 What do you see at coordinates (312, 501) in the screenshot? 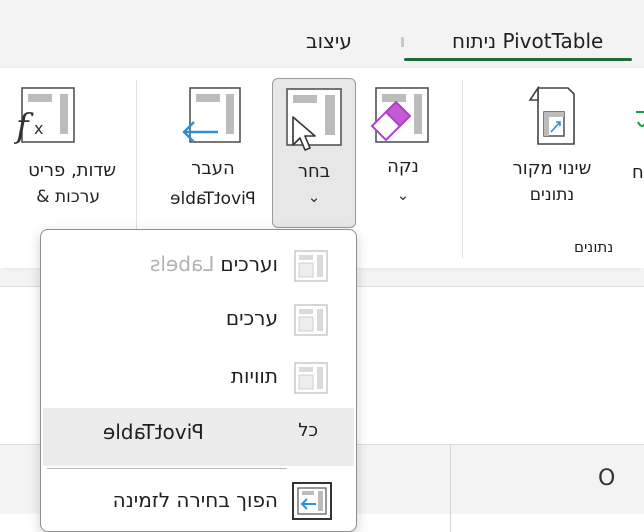
I see `enable-selection-icon` at bounding box center [312, 501].